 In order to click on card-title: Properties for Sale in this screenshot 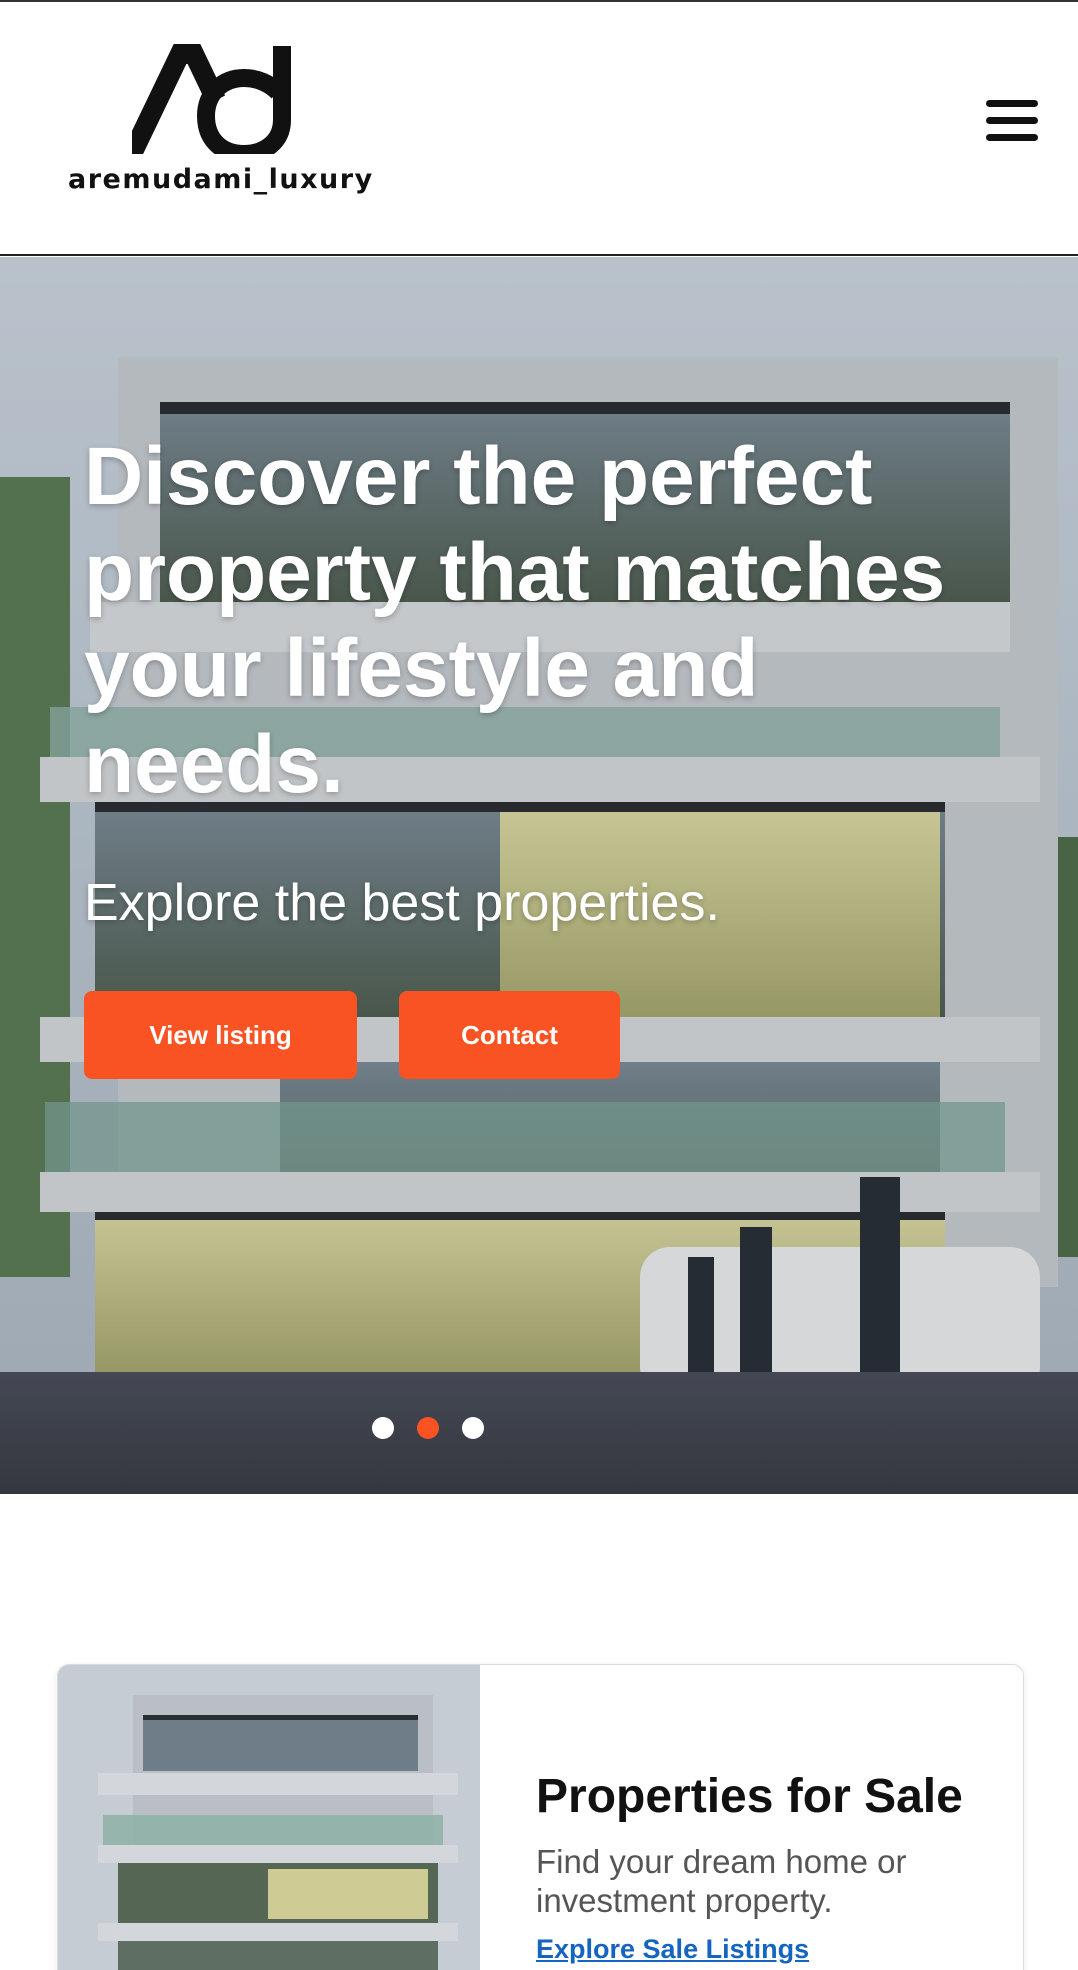, I will do `click(749, 1796)`.